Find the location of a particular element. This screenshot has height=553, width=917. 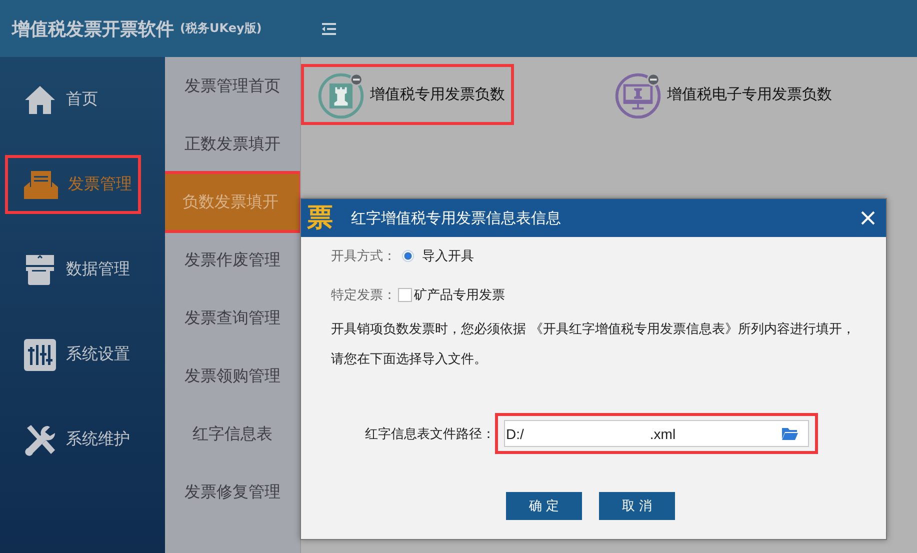

field-label: 开具方式： is located at coordinates (363, 256).